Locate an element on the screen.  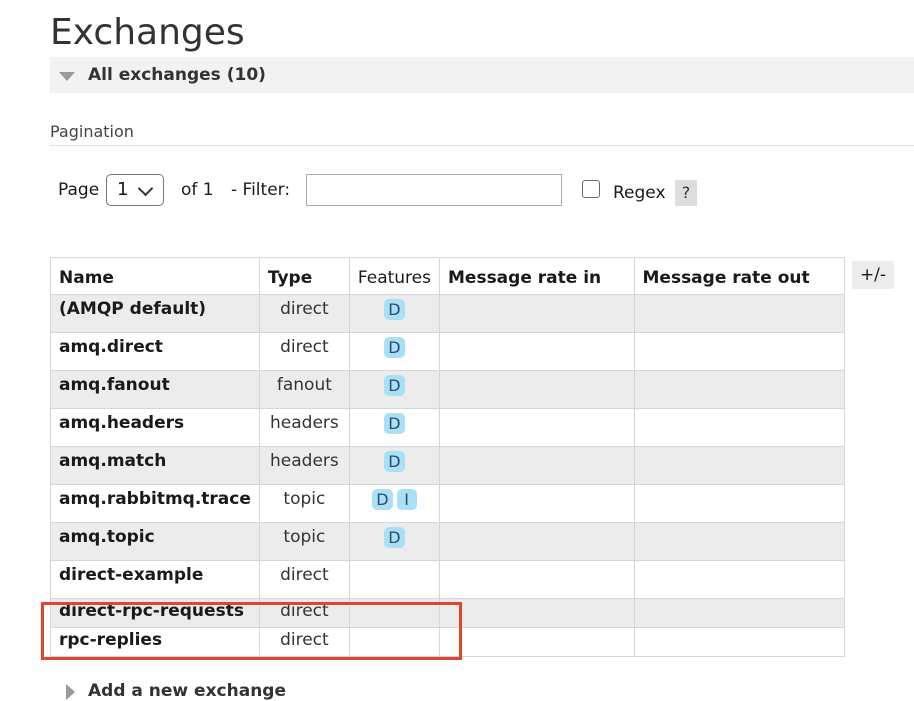
all-exchanges-toggle: All exchanges (10) is located at coordinates (482, 75).